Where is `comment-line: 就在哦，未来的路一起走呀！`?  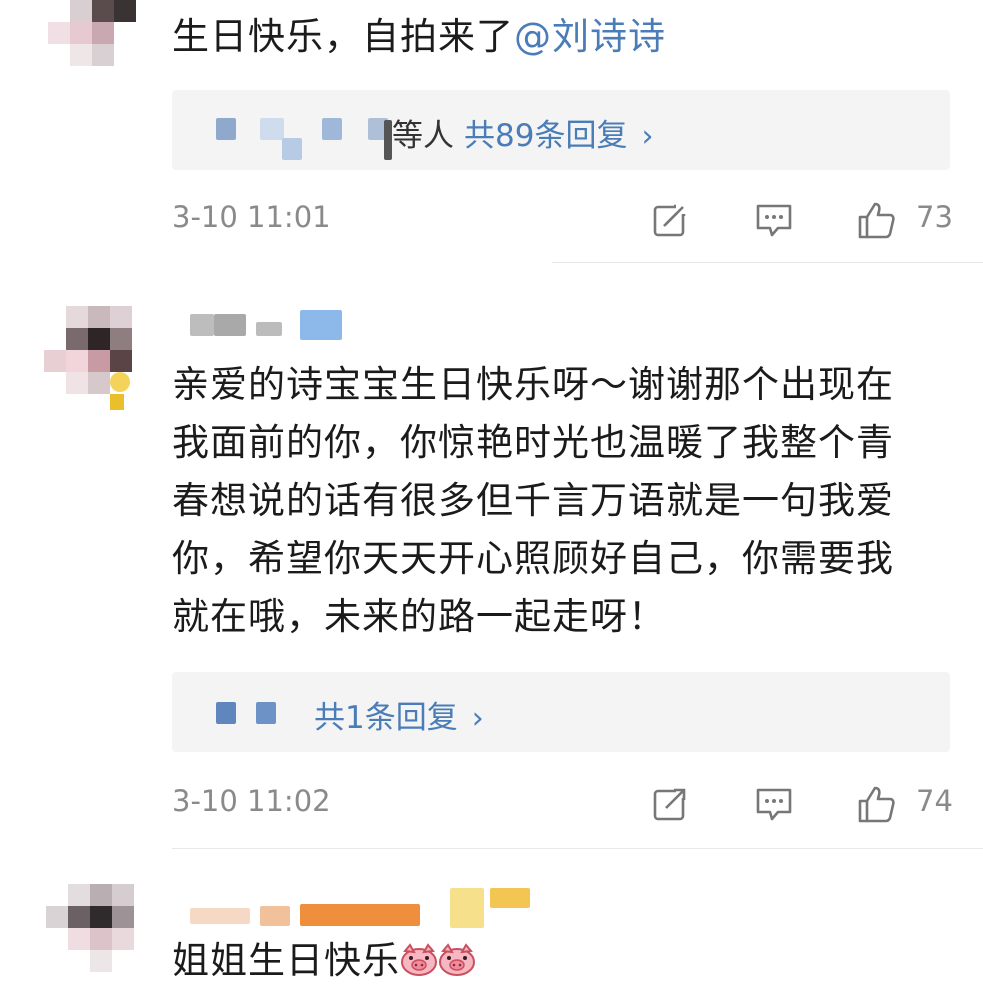 comment-line: 就在哦，未来的路一起走呀！ is located at coordinates (419, 616).